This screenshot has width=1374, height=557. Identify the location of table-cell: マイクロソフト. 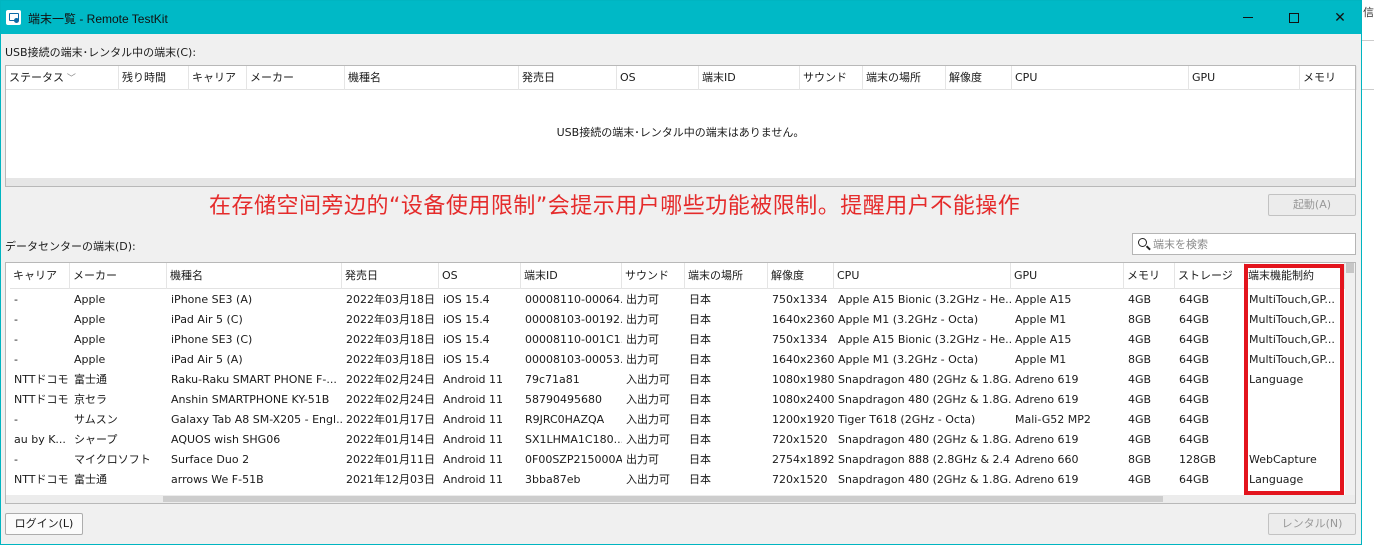
(112, 459).